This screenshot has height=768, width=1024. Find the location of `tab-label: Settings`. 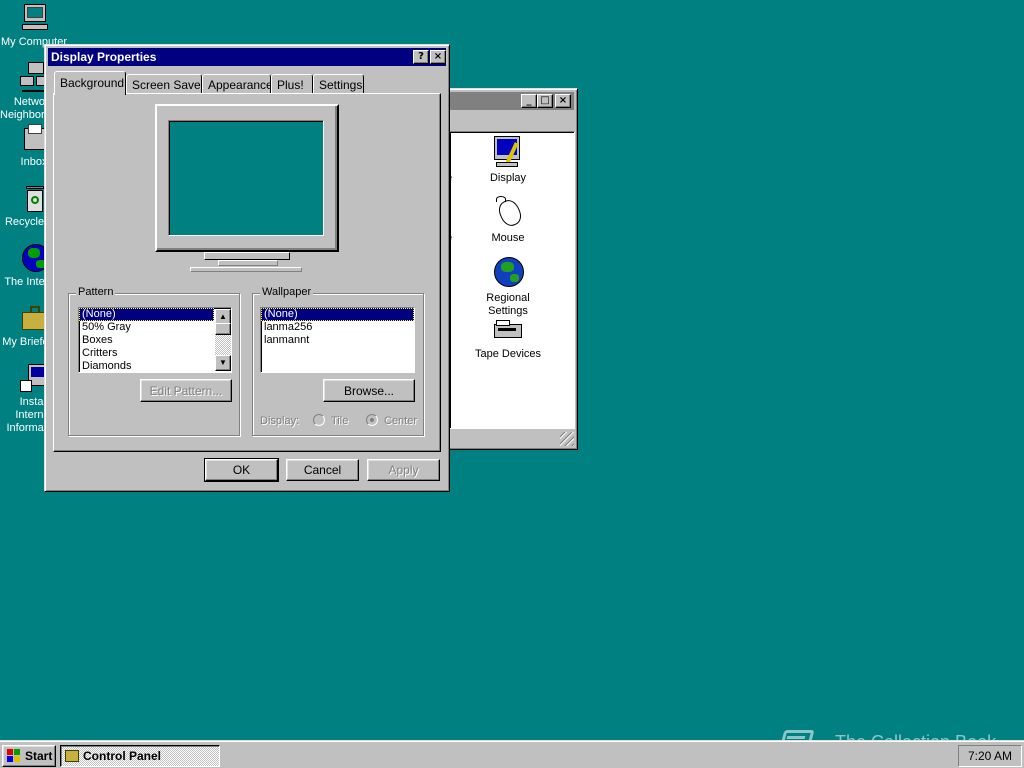

tab-label: Settings is located at coordinates (341, 85).